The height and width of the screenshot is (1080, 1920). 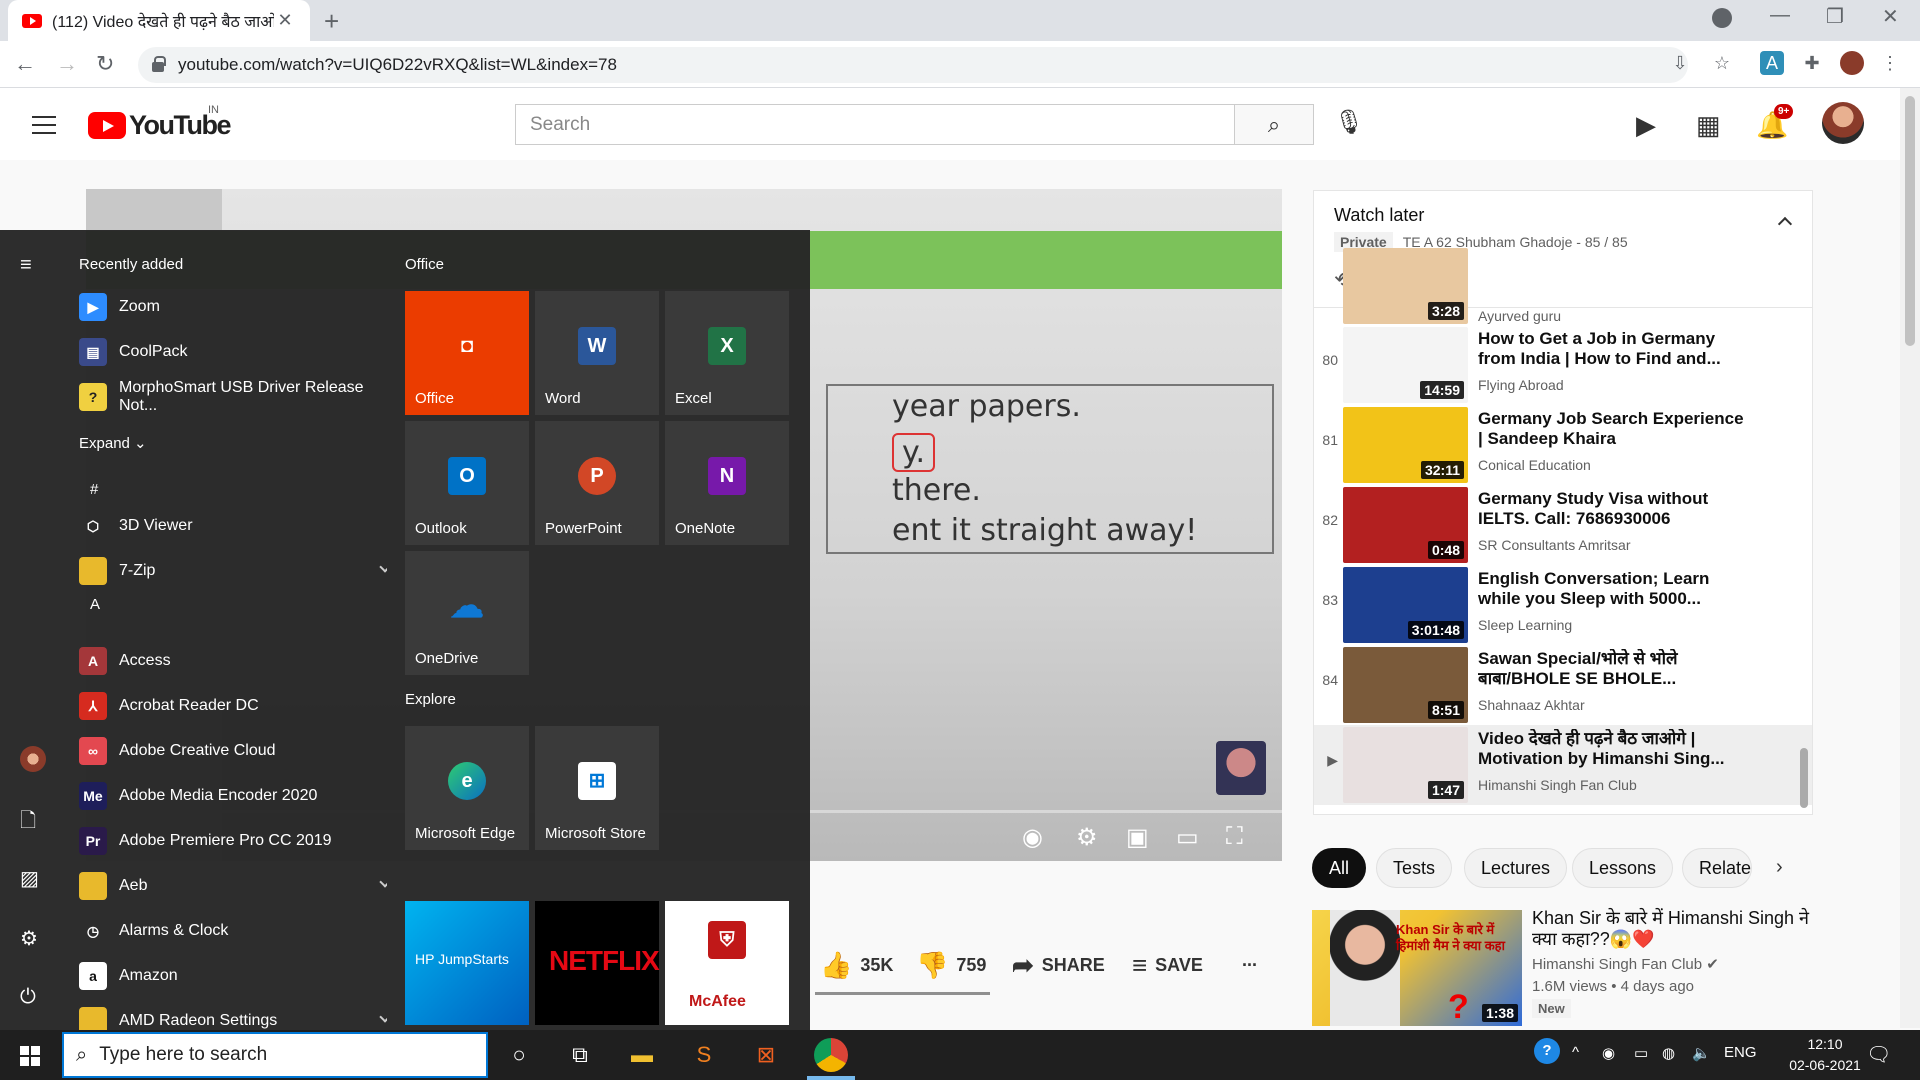 What do you see at coordinates (1339, 868) in the screenshot?
I see `chip-all: All` at bounding box center [1339, 868].